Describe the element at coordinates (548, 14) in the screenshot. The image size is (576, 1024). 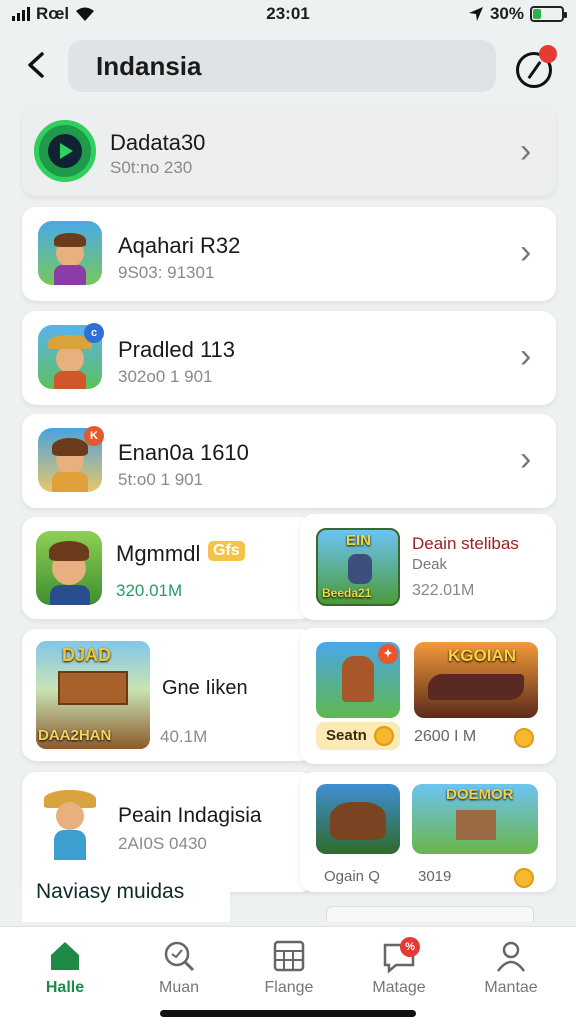
I see `battery-icon` at that location.